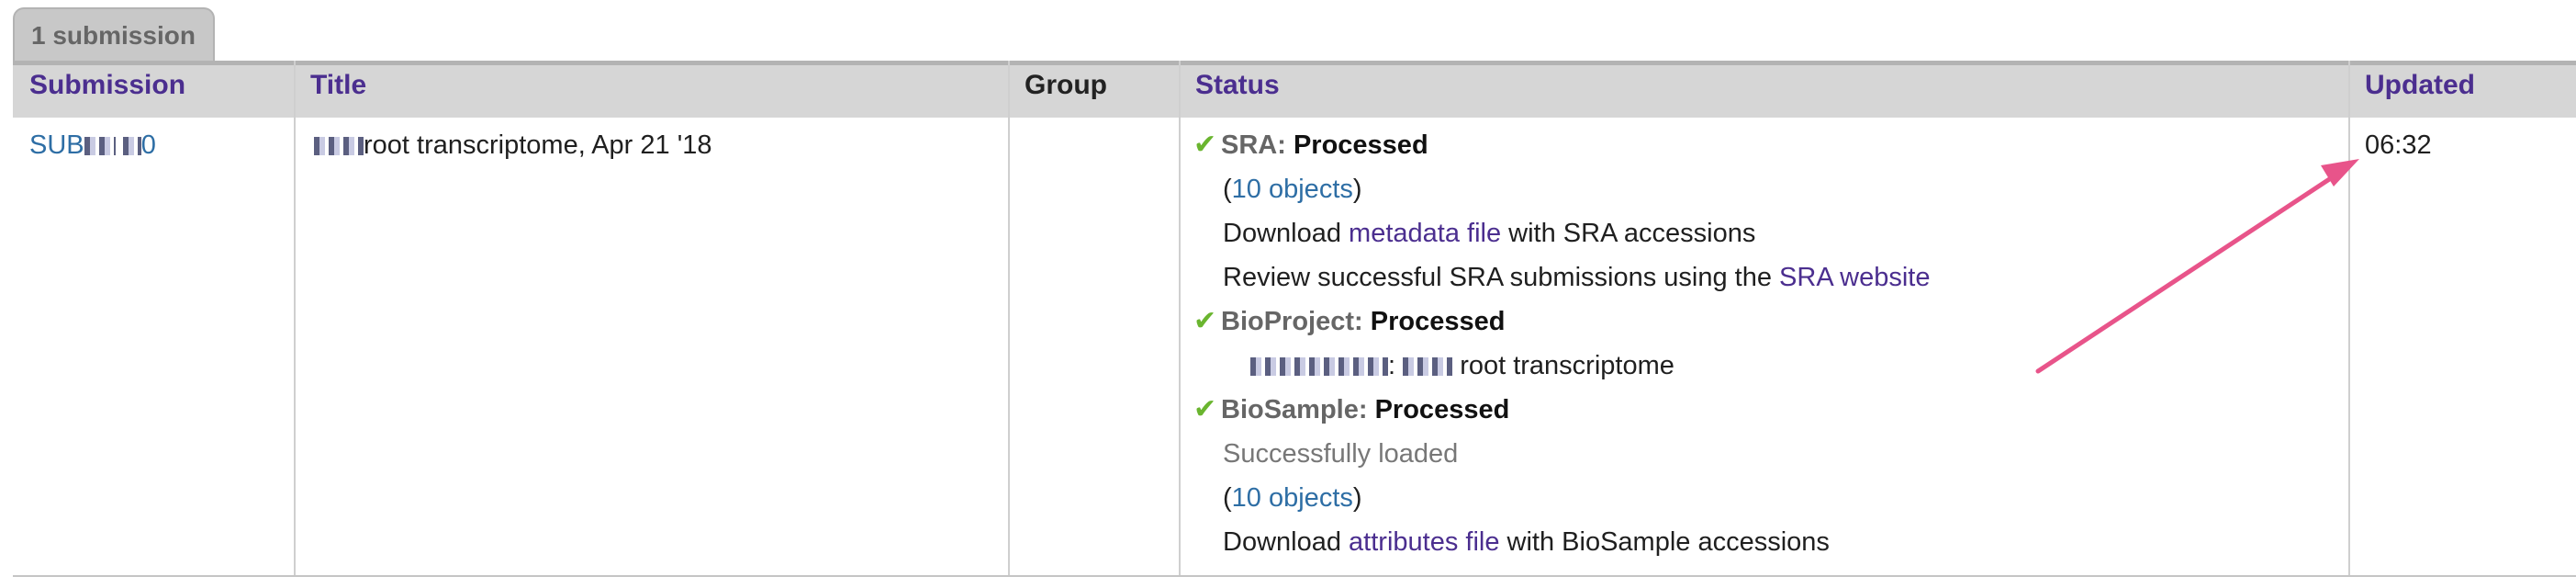 The height and width of the screenshot is (588, 2576). What do you see at coordinates (2188, 272) in the screenshot?
I see `arrow-shaft` at bounding box center [2188, 272].